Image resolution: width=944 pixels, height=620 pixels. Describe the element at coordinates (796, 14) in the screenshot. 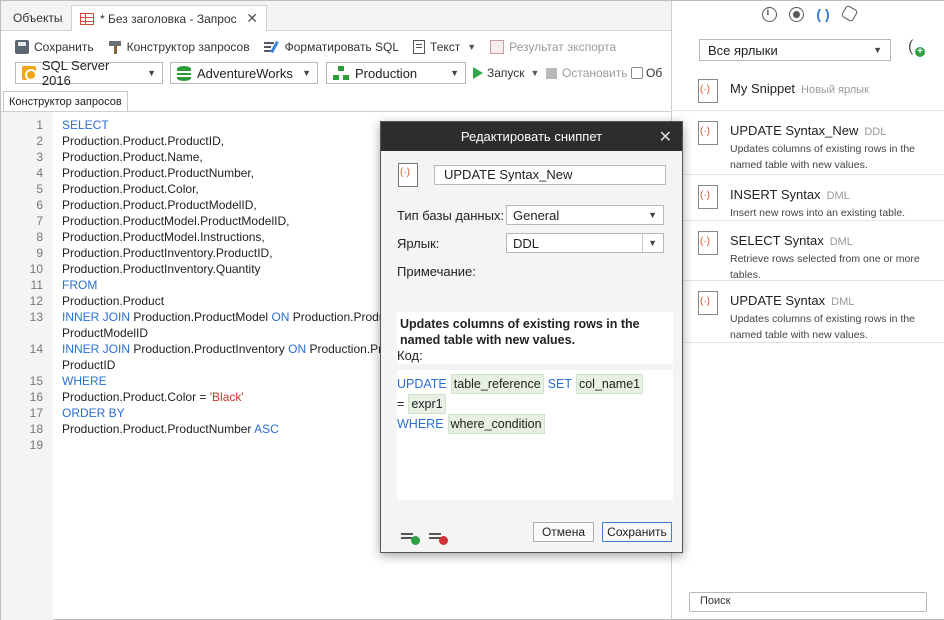

I see `preview-icon` at that location.